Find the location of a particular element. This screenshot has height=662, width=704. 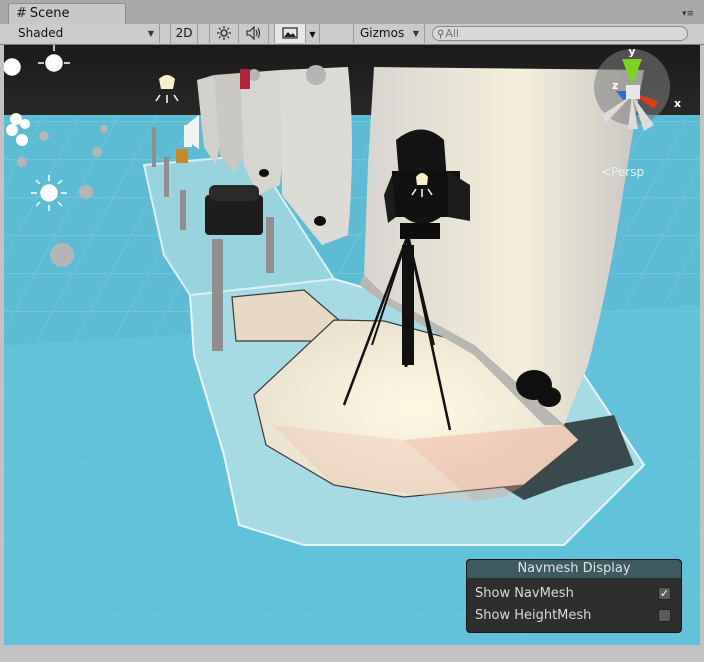

show-heightmesh-label: Show HeightMesh is located at coordinates (533, 615).